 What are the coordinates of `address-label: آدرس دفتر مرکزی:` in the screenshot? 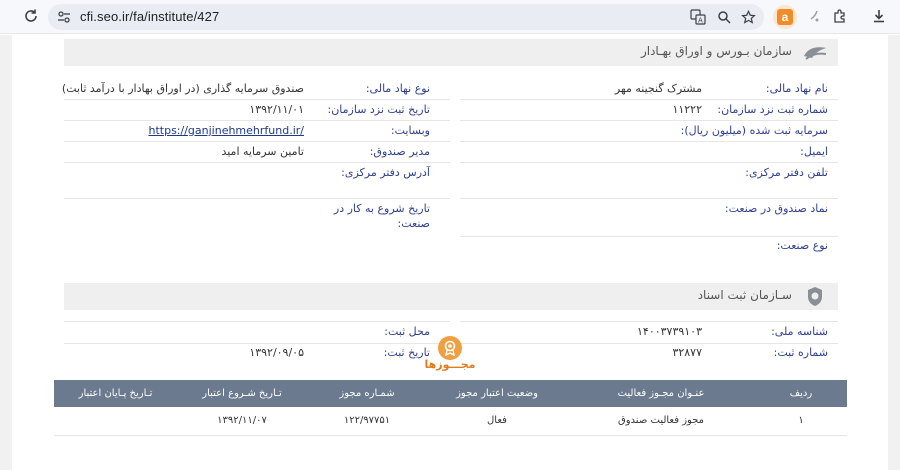 It's located at (385, 172).